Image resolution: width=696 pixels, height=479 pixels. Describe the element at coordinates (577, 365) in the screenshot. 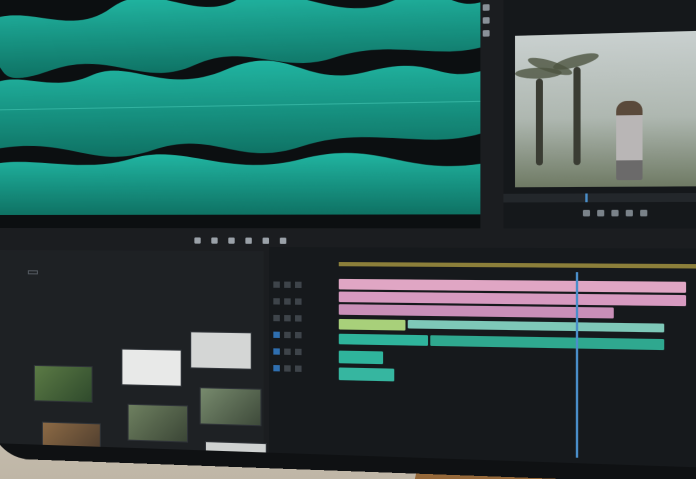

I see `timeline-playhead` at that location.